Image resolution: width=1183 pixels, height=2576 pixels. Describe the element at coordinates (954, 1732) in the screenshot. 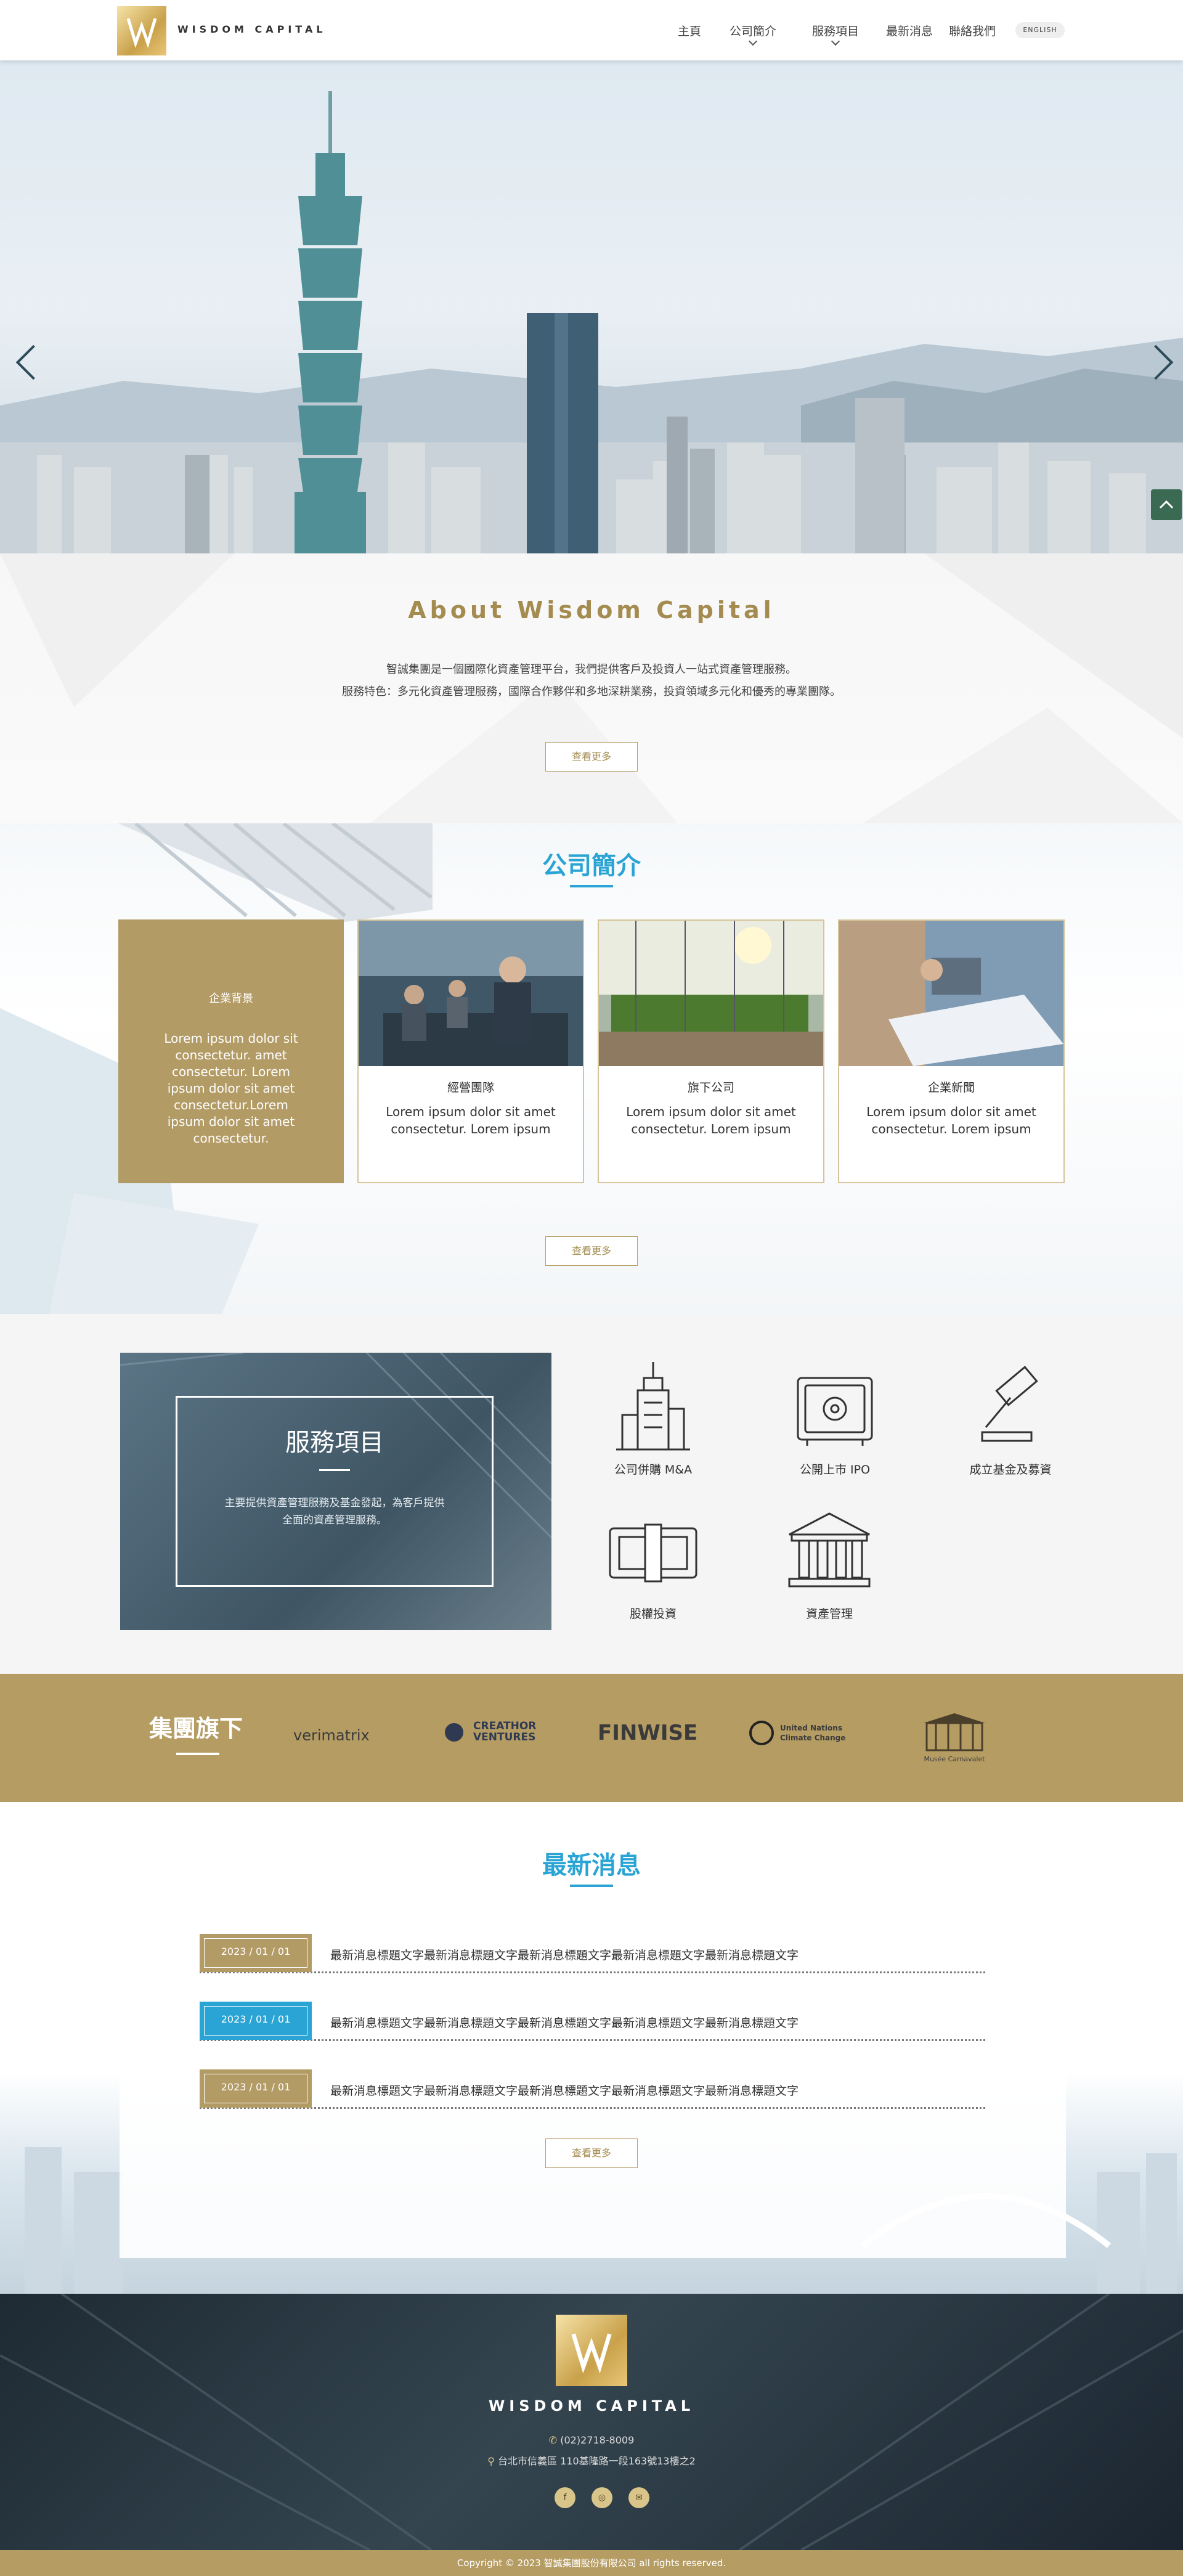

I see `carnavalet-logo-icon` at that location.